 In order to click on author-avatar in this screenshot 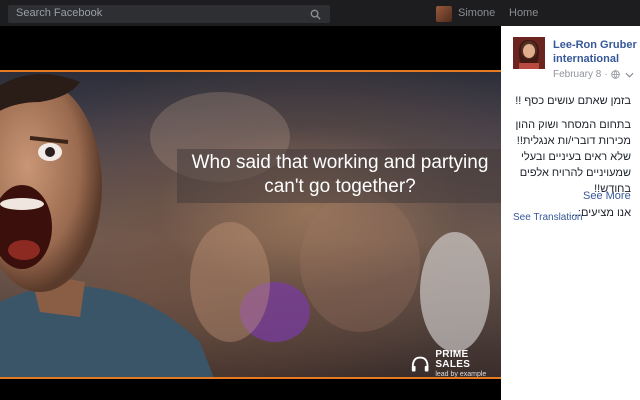, I will do `click(529, 53)`.